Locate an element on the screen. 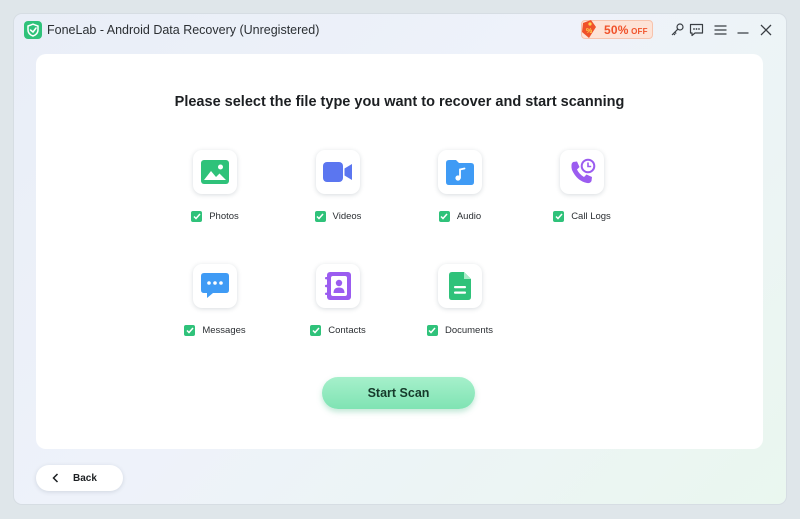 The height and width of the screenshot is (519, 800). messages-checkbox is located at coordinates (190, 330).